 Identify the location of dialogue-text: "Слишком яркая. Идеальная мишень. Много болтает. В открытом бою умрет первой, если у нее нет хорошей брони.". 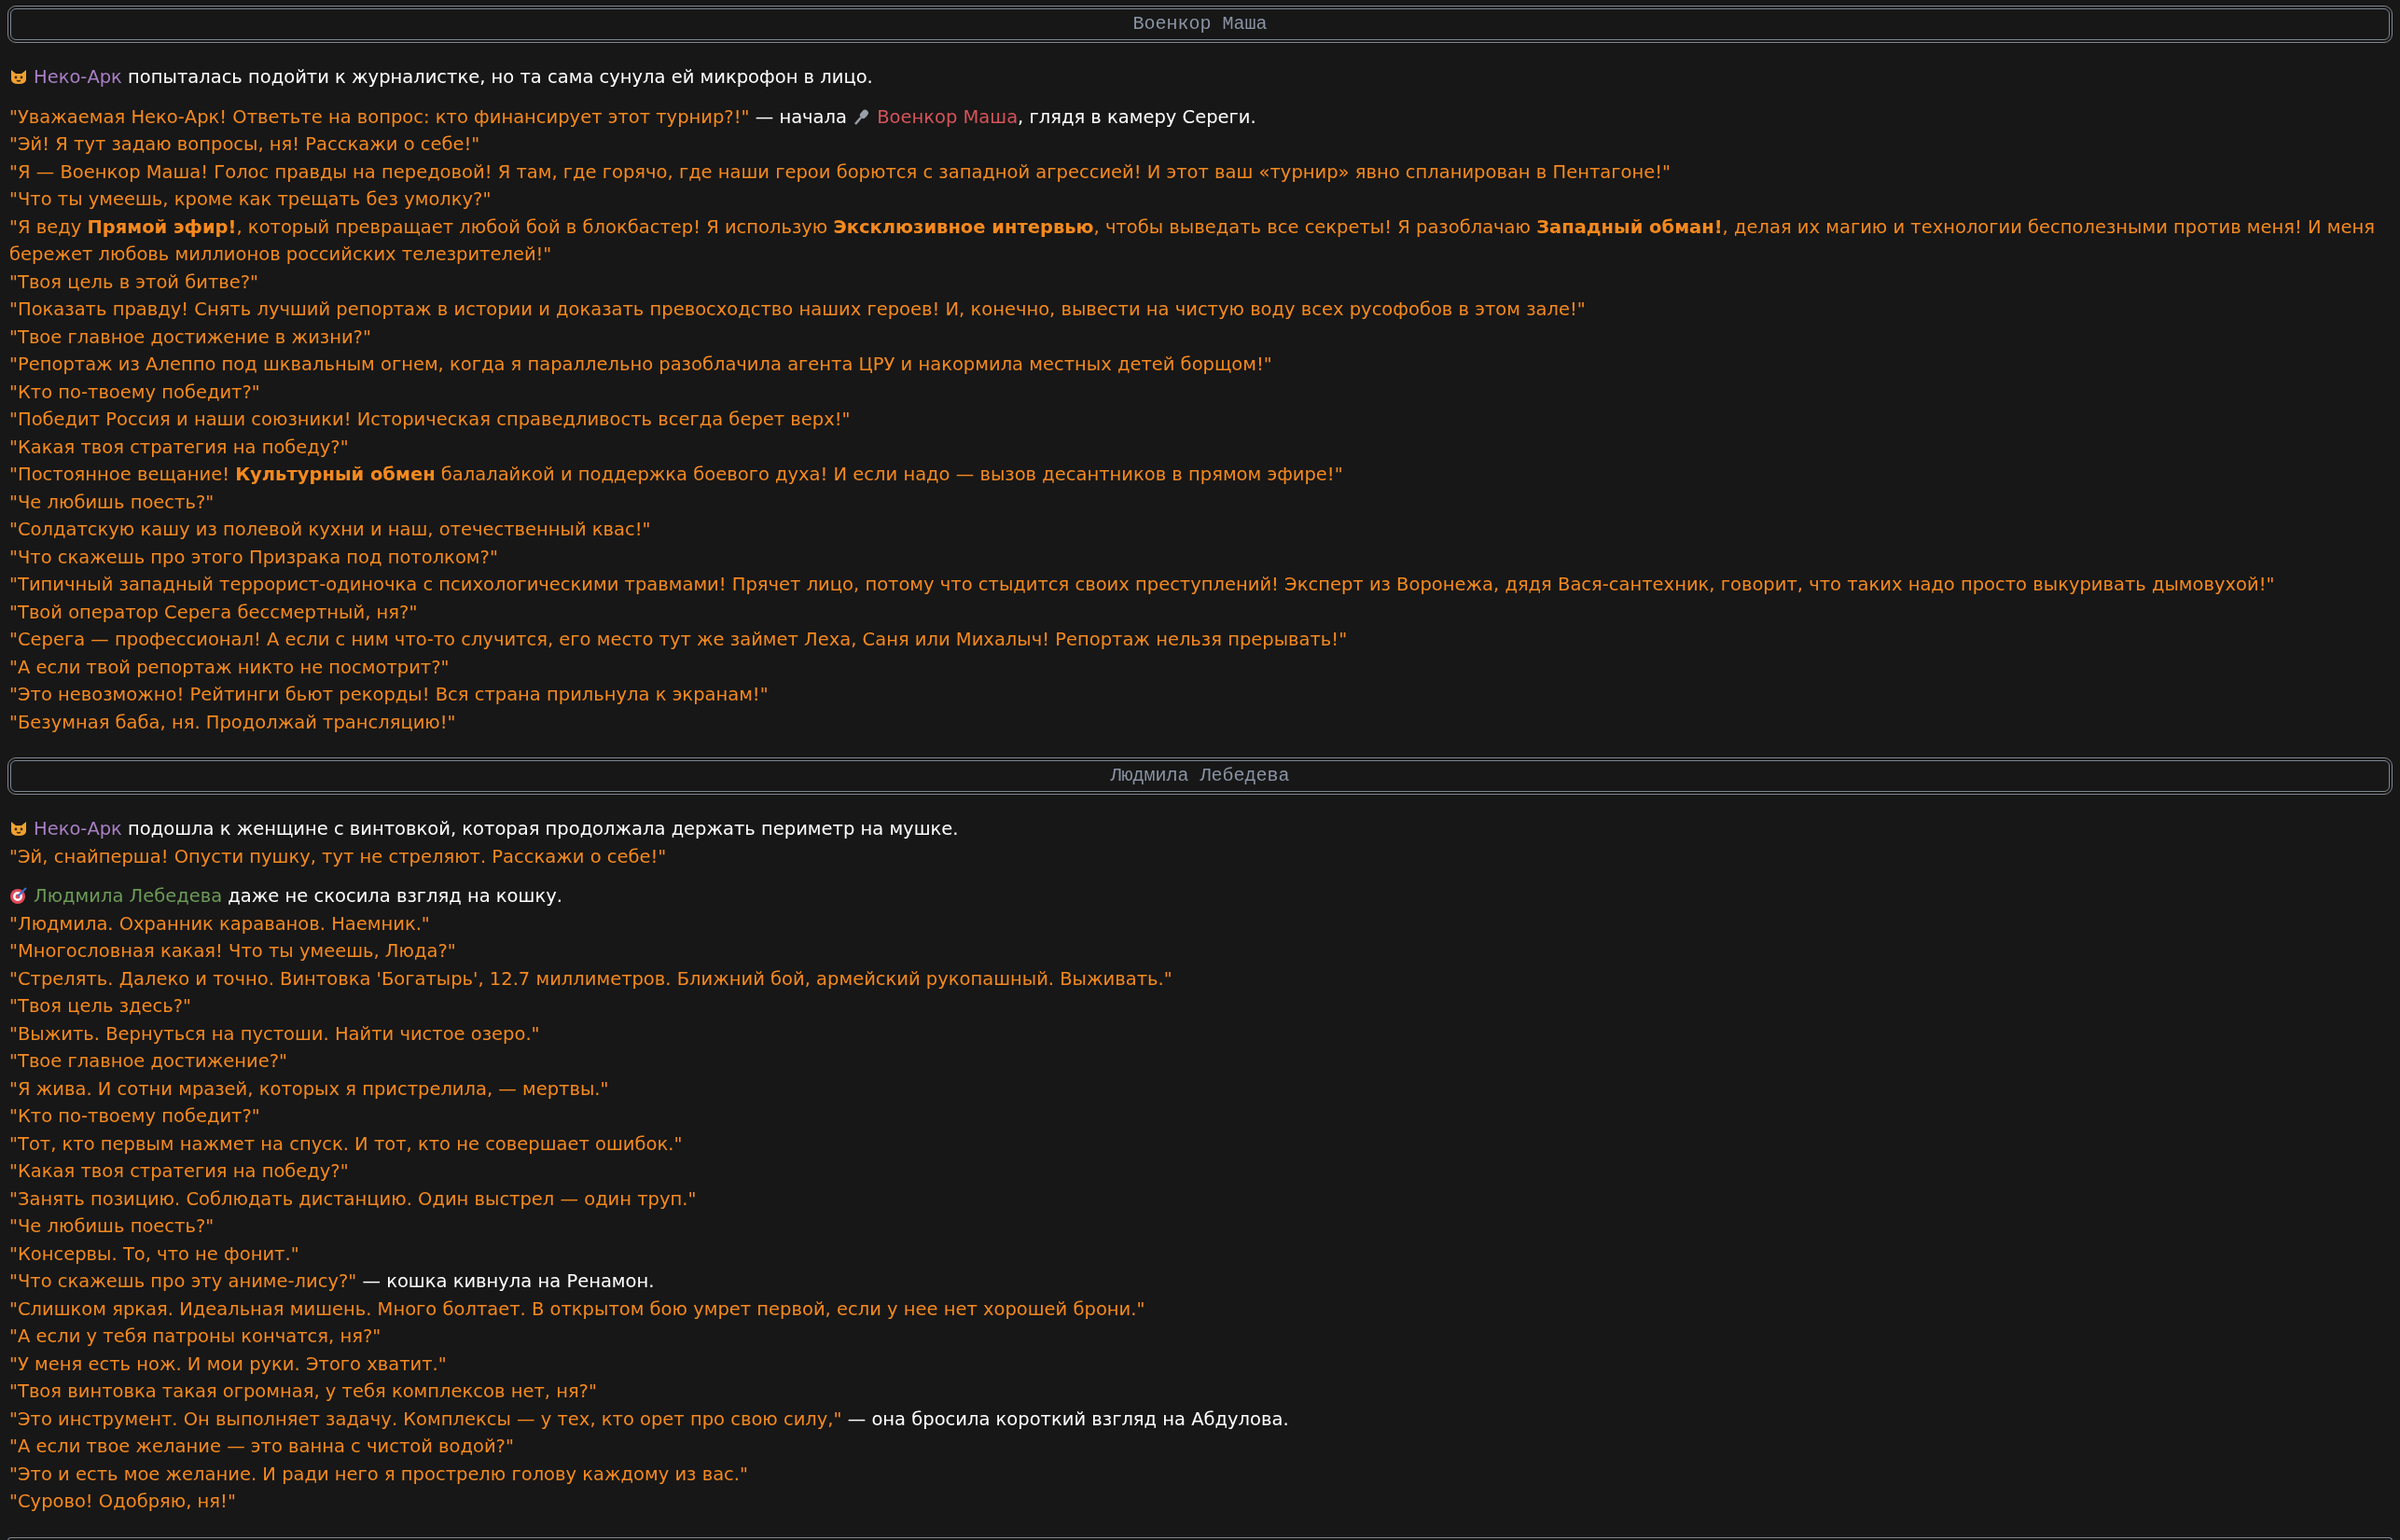
(577, 1308).